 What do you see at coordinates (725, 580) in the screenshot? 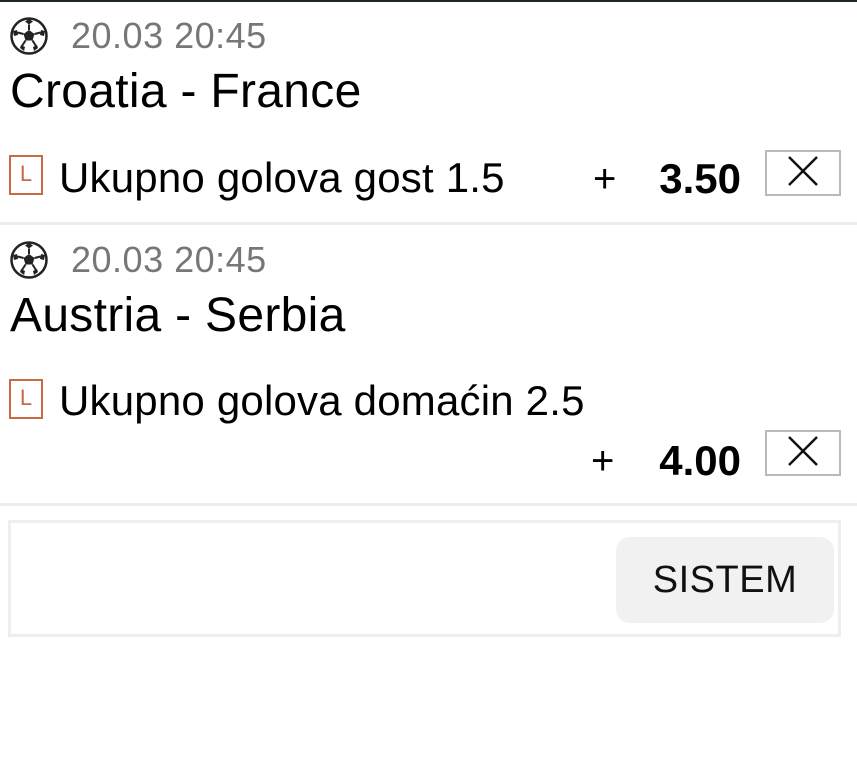
I see `system-button: SISTEM` at bounding box center [725, 580].